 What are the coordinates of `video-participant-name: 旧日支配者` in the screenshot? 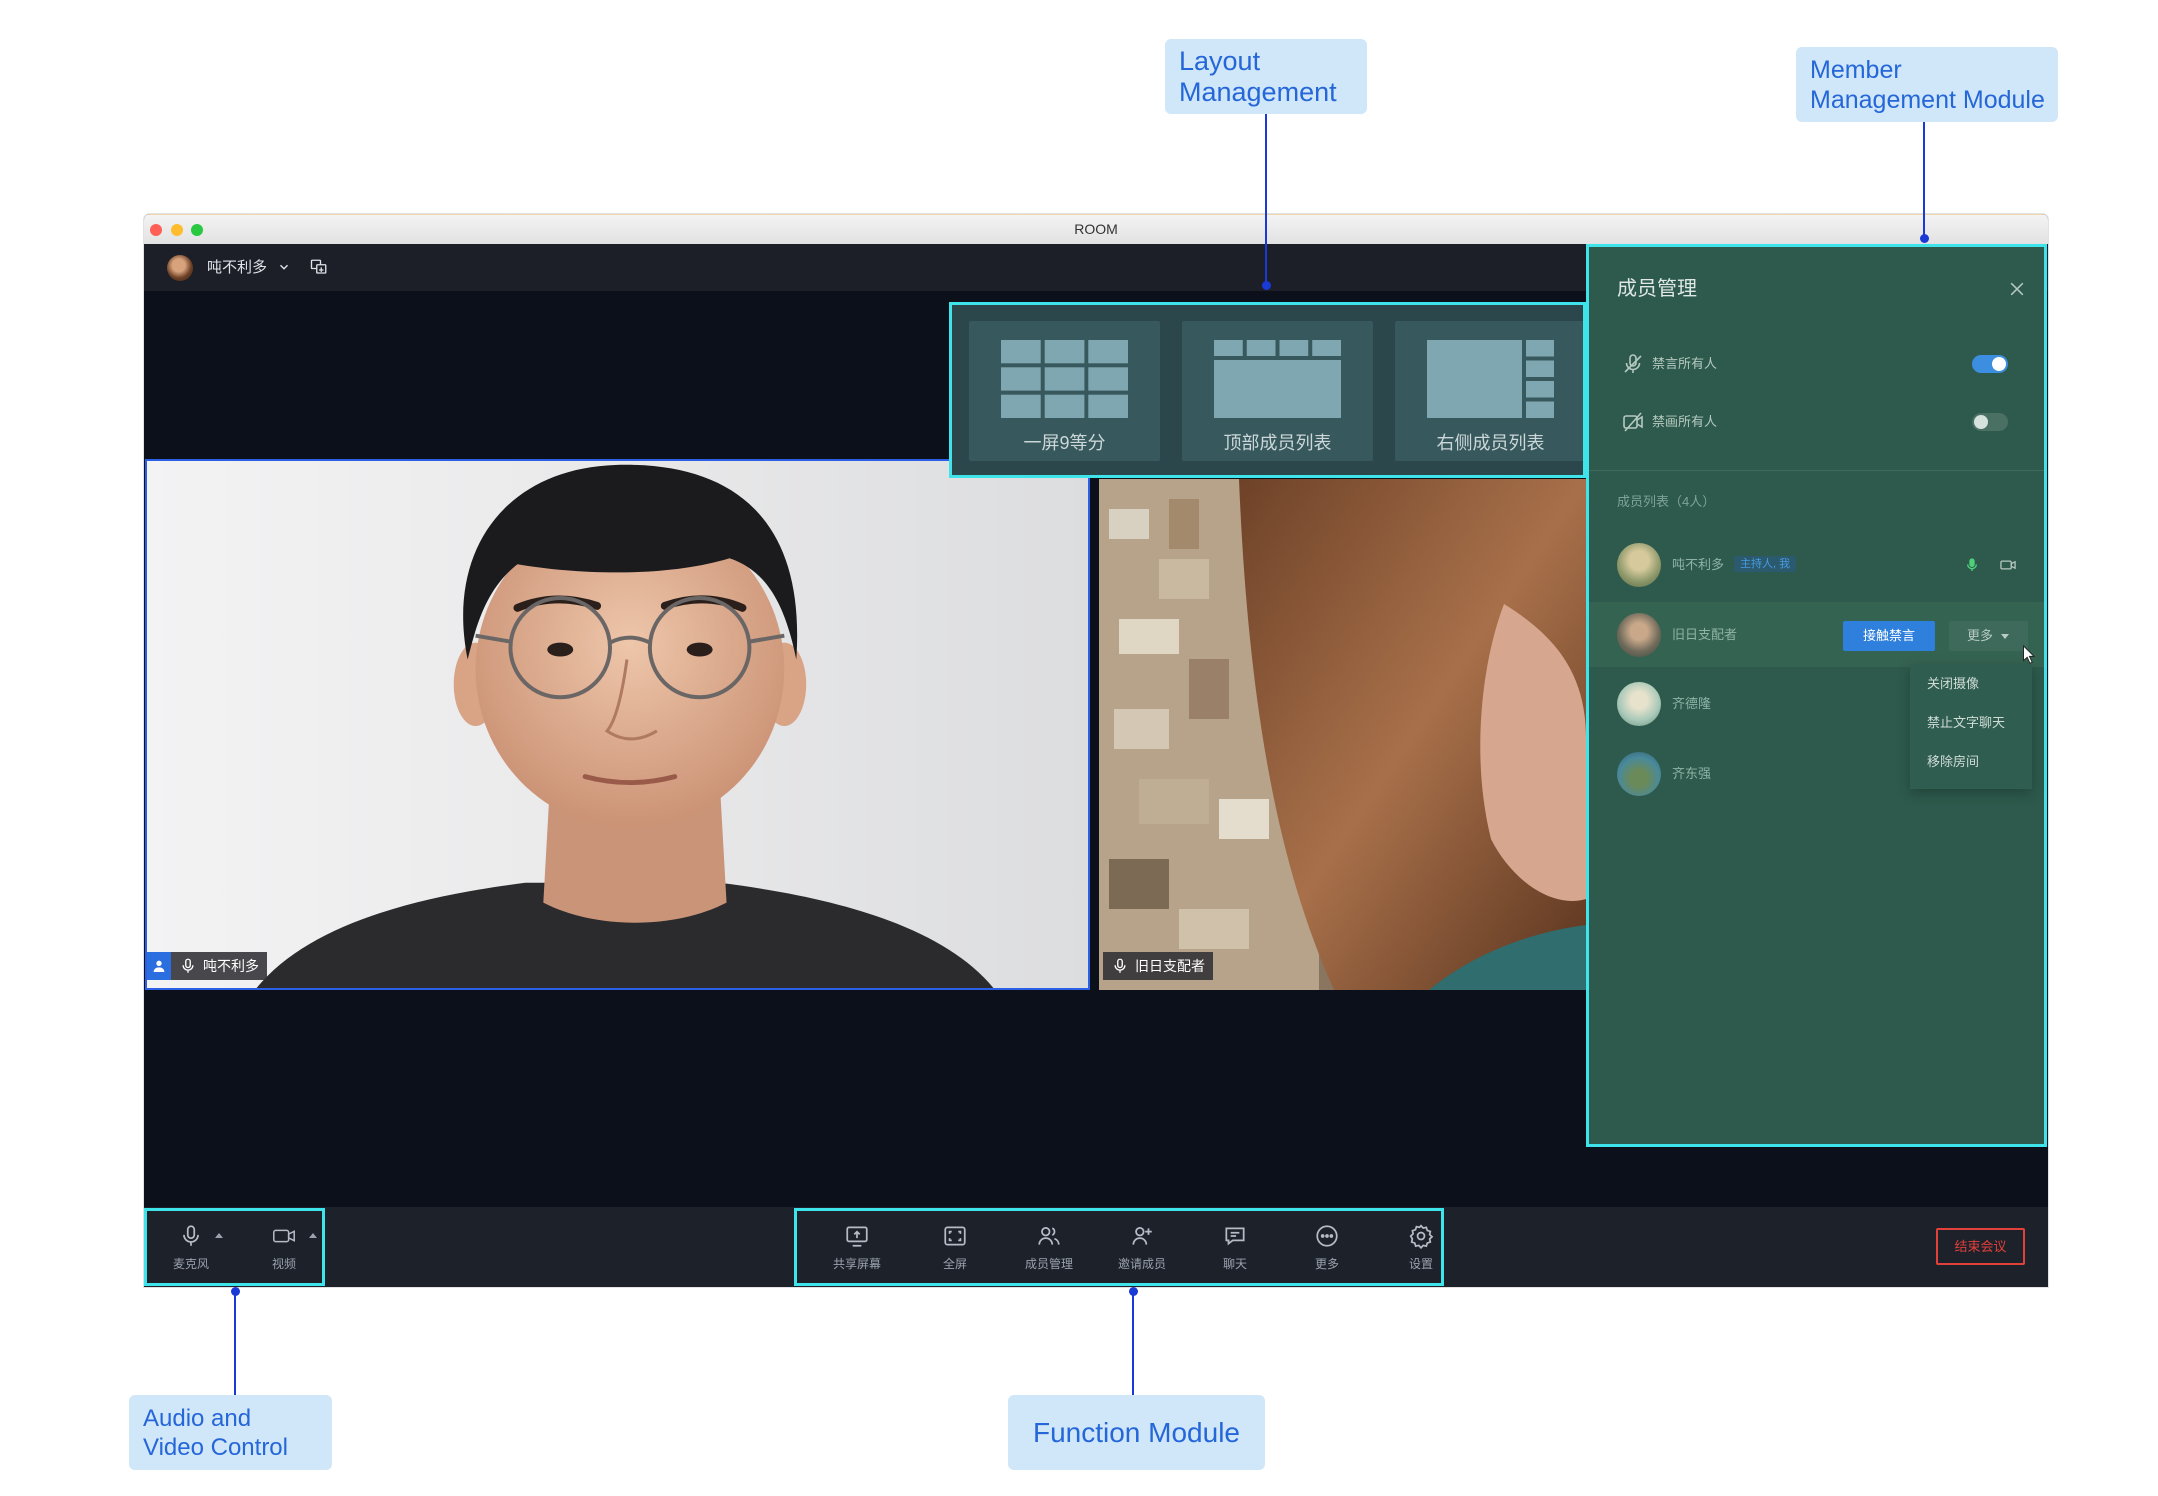 It's located at (1170, 966).